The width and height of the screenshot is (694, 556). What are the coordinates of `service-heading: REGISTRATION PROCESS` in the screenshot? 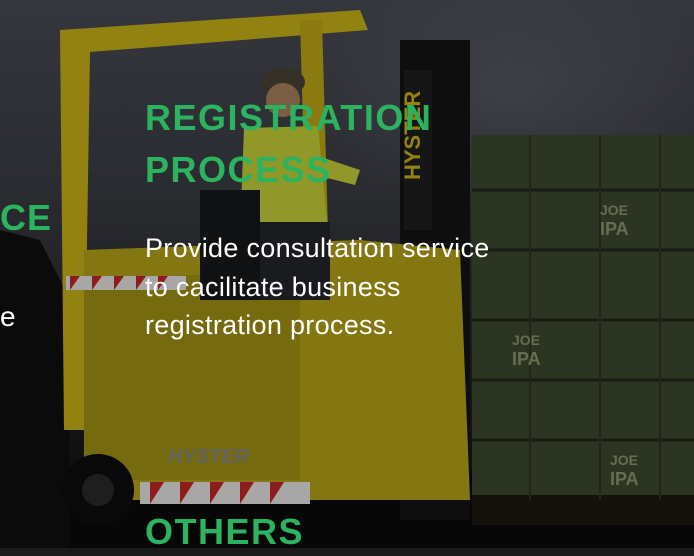 It's located at (325, 144).